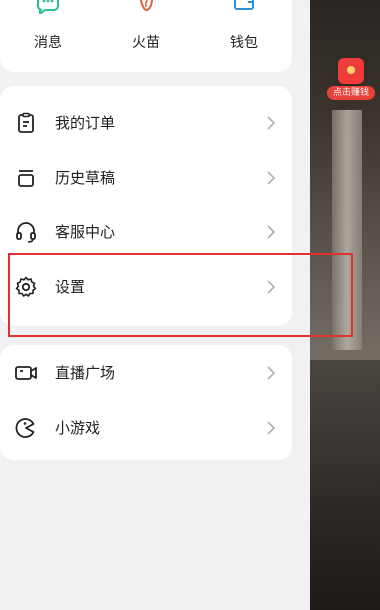  I want to click on wallet-icon, so click(244, 5).